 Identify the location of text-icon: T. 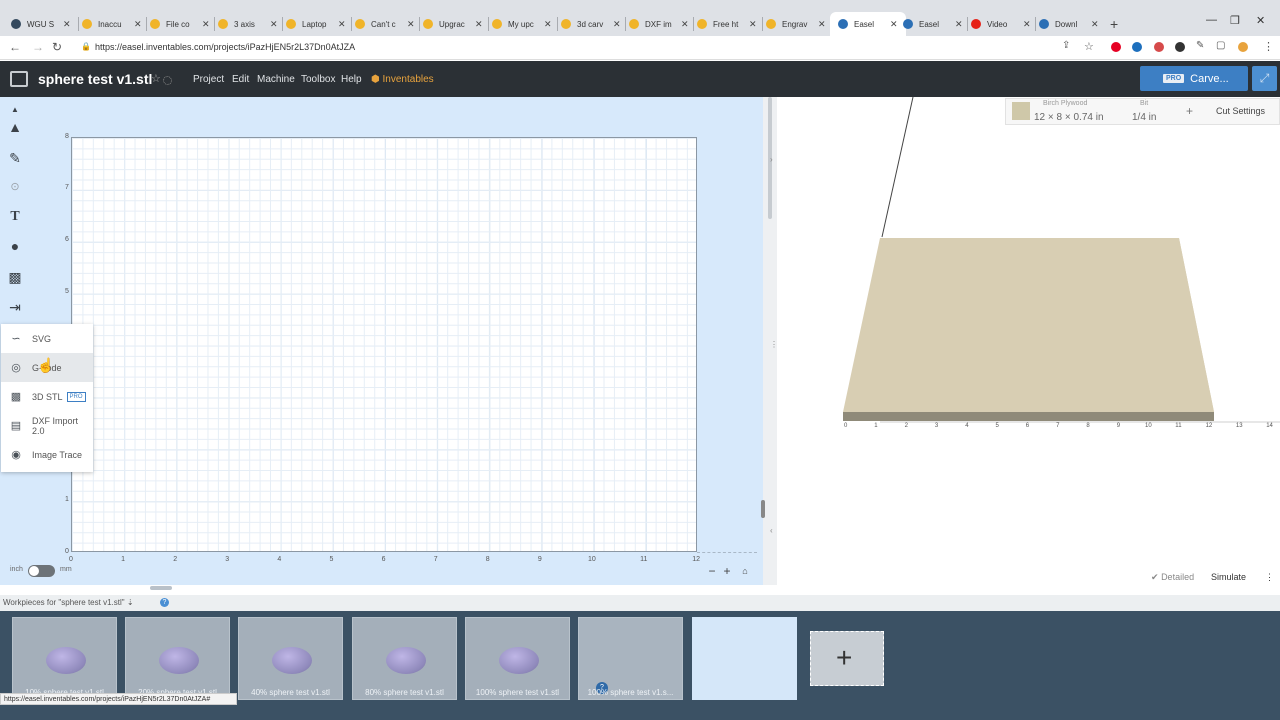
(15, 217).